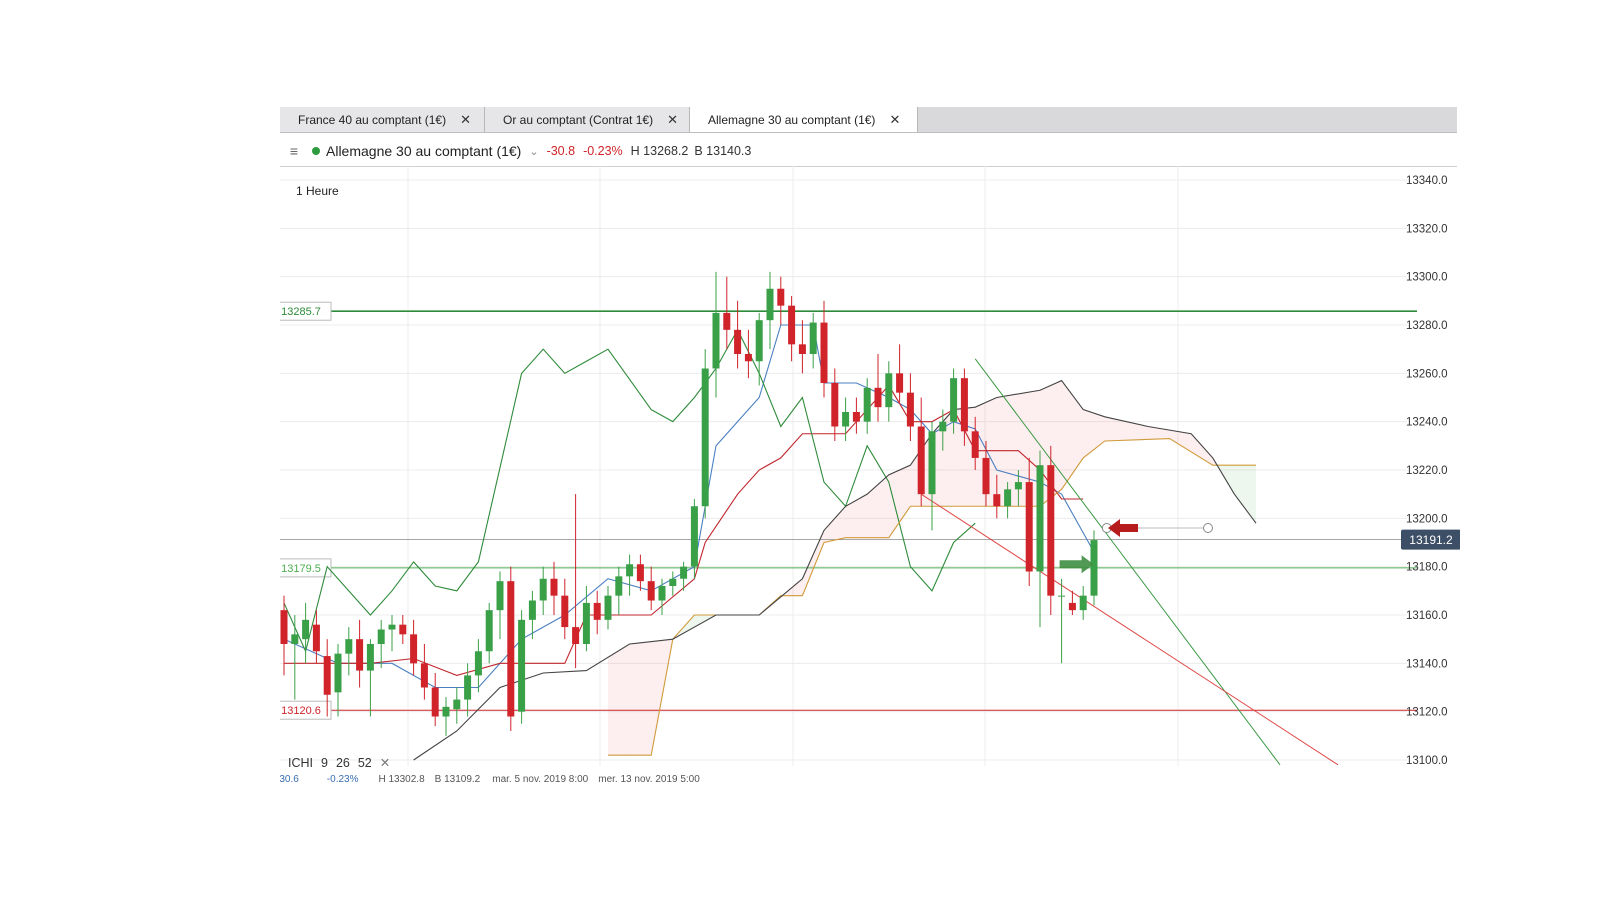 The height and width of the screenshot is (900, 1600). Describe the element at coordinates (792, 119) in the screenshot. I see `tab-label: Allemagne 30 au comptant (1€)` at that location.